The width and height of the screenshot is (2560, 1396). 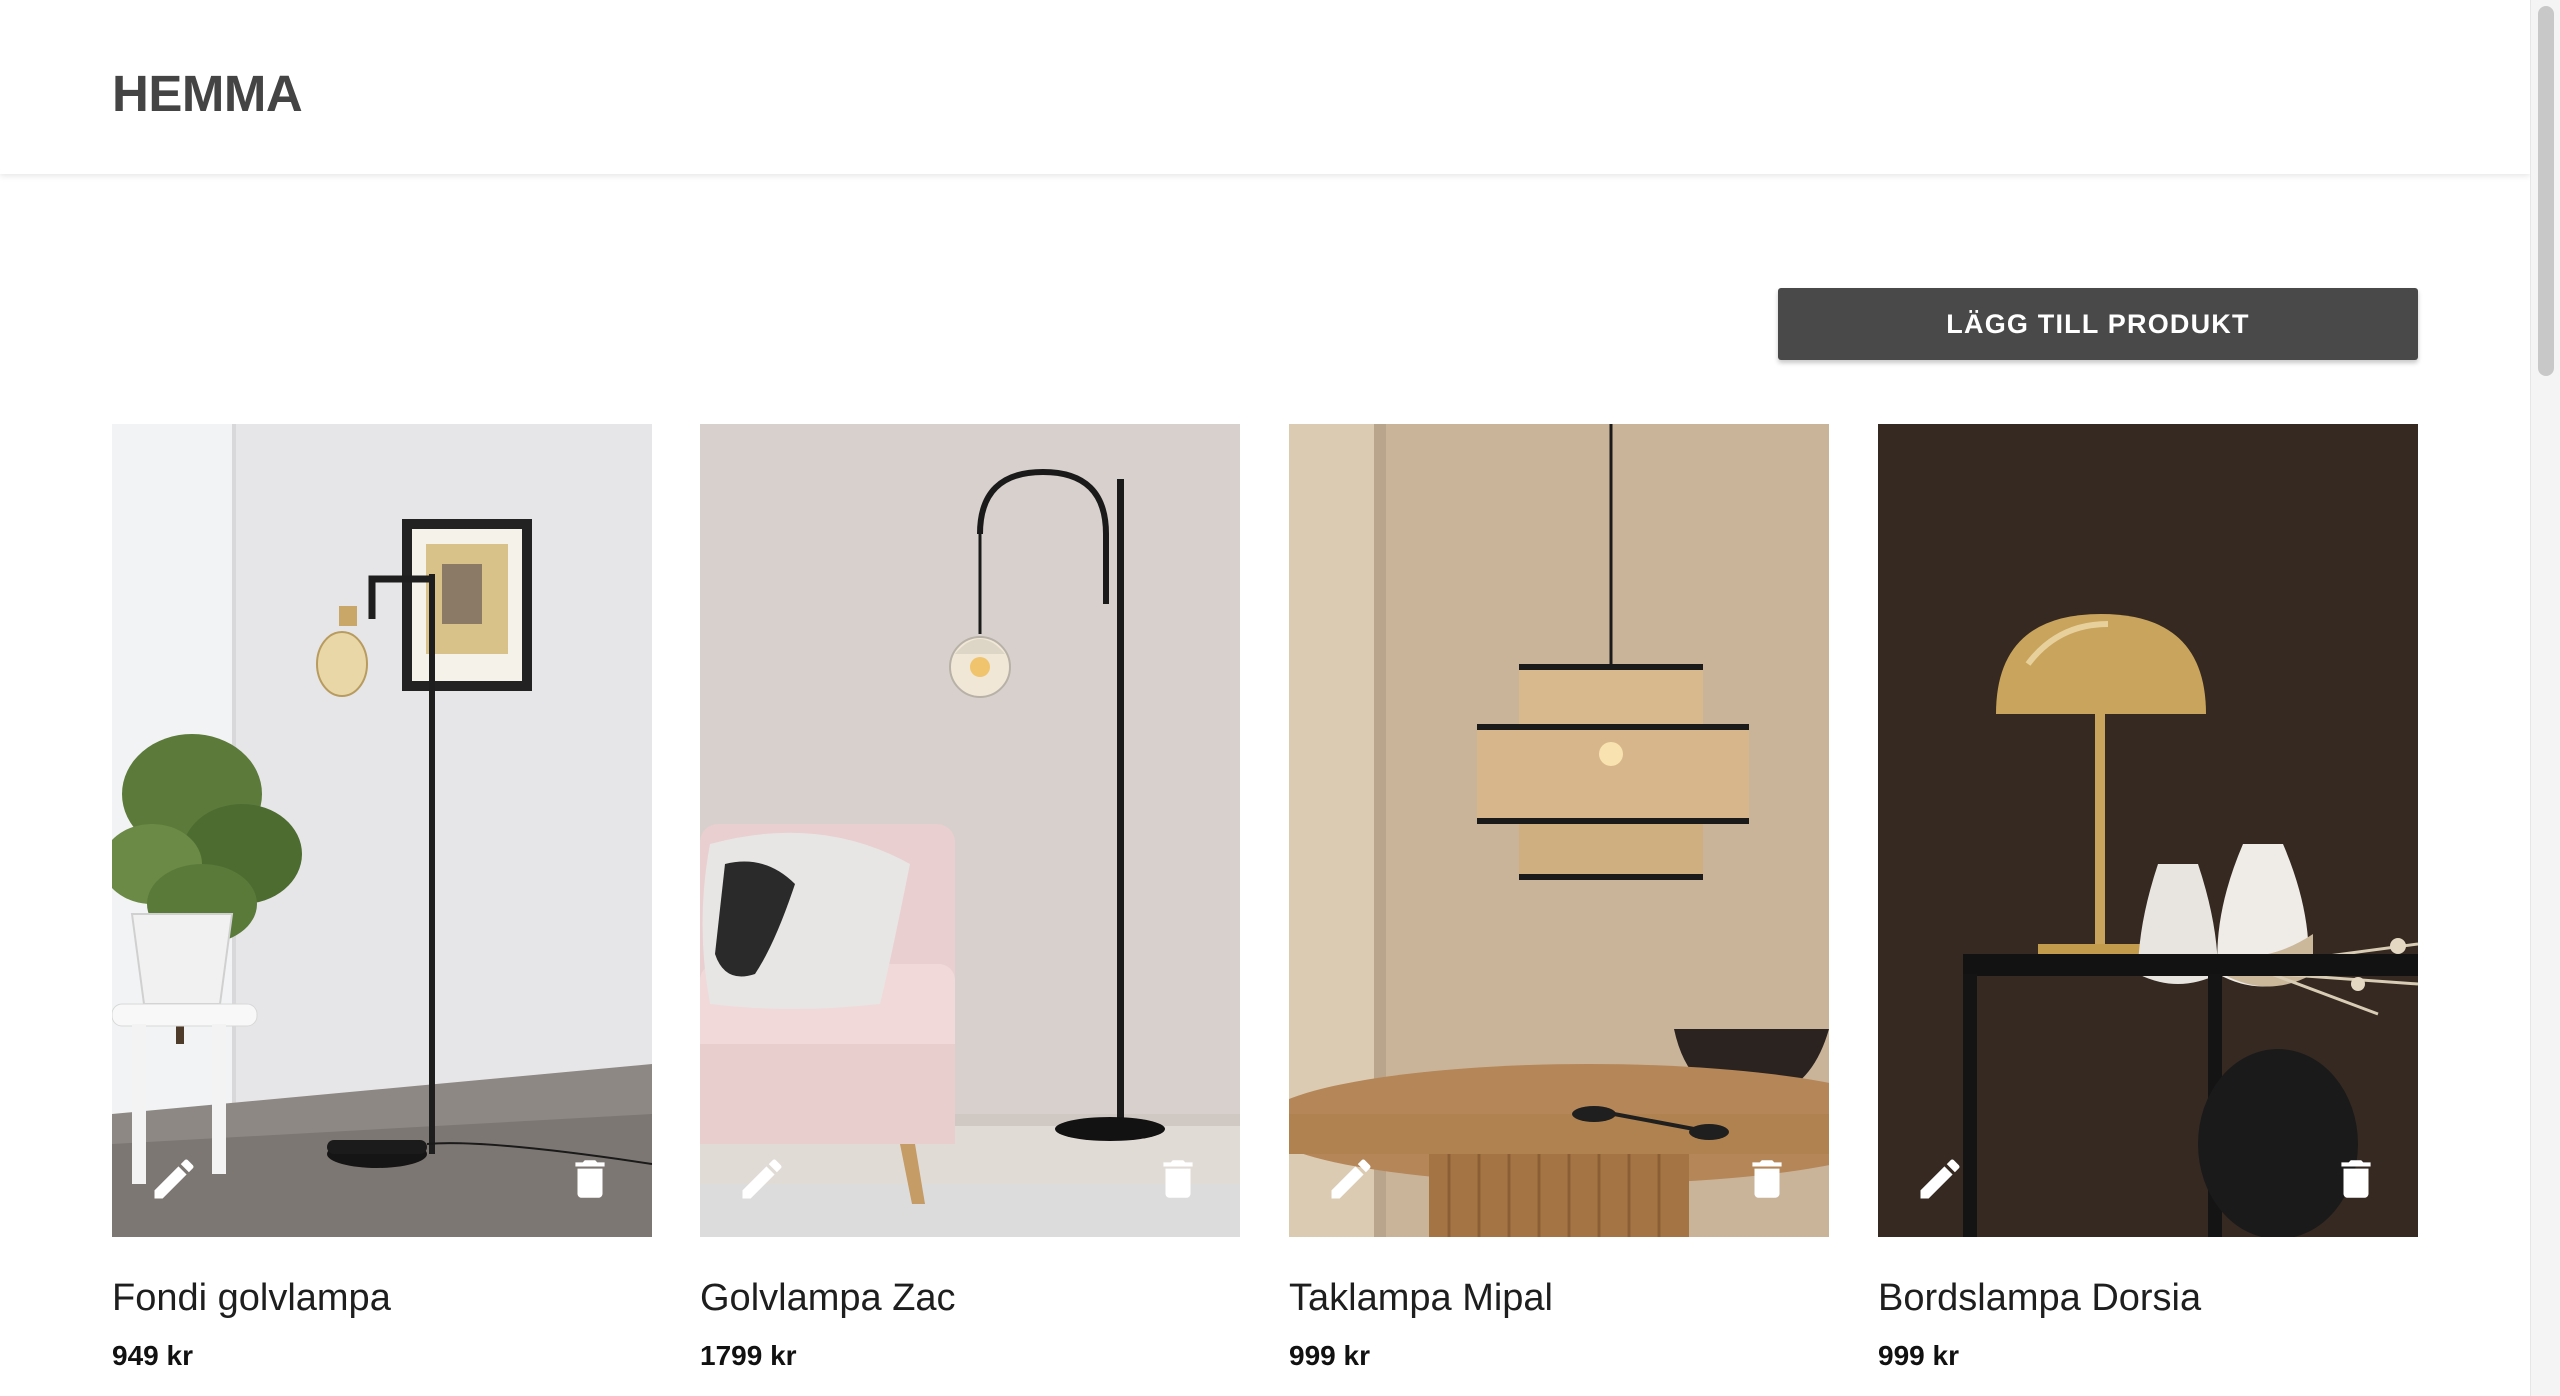 I want to click on product-card-fondi: Fondi golvlampa 949 kr, so click(x=382, y=898).